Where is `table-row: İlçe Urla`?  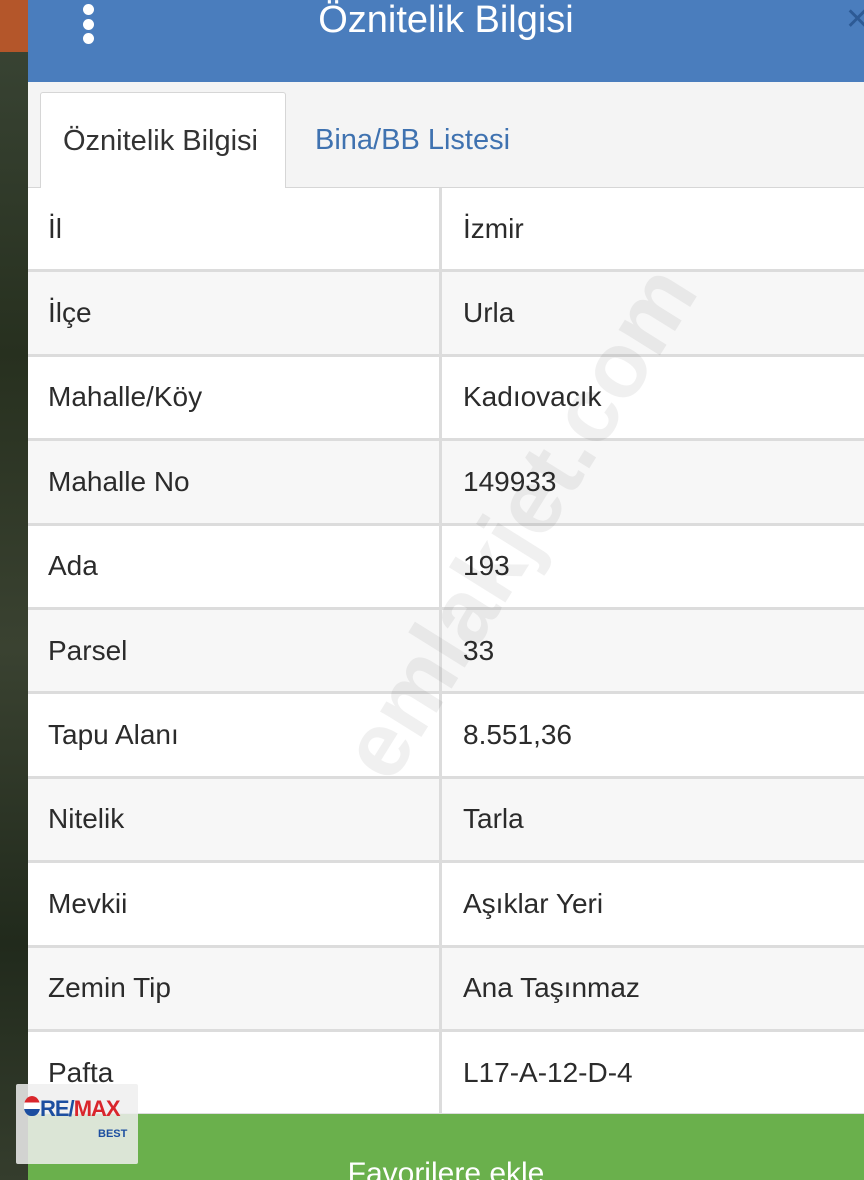
table-row: İlçe Urla is located at coordinates (446, 314).